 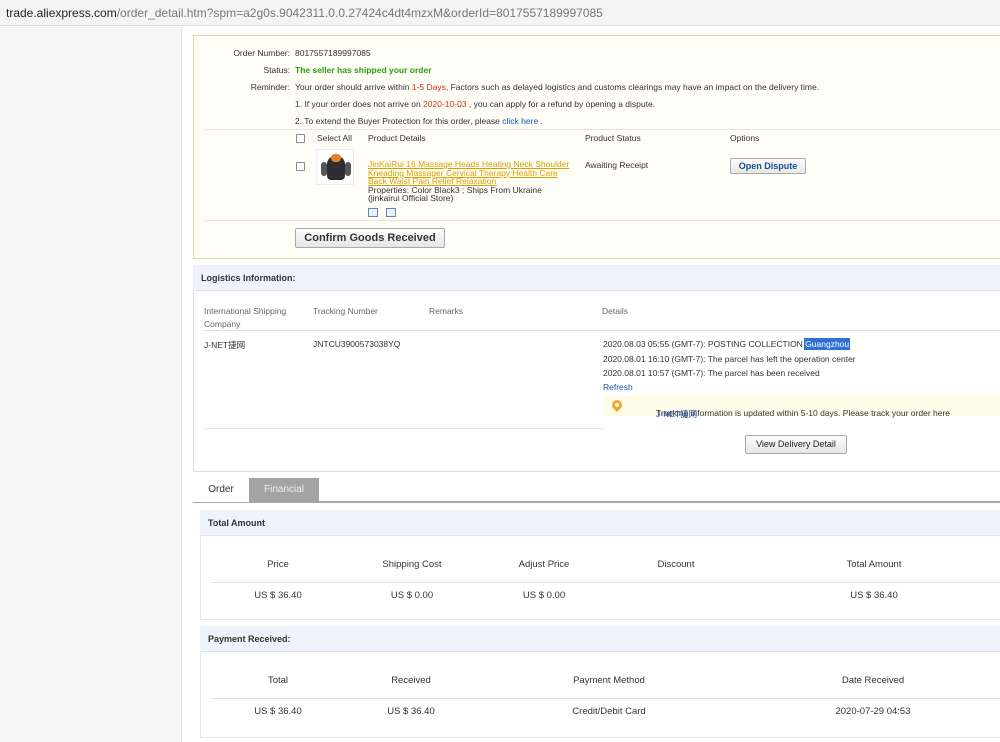 I want to click on tracking-number-header: Tracking Number, so click(x=345, y=311).